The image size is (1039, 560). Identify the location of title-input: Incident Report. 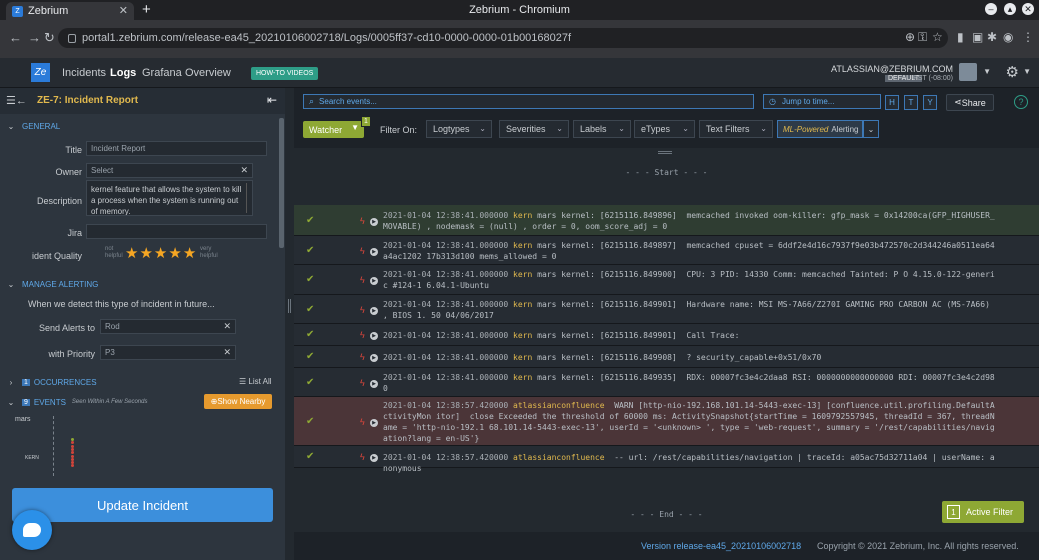
(176, 148).